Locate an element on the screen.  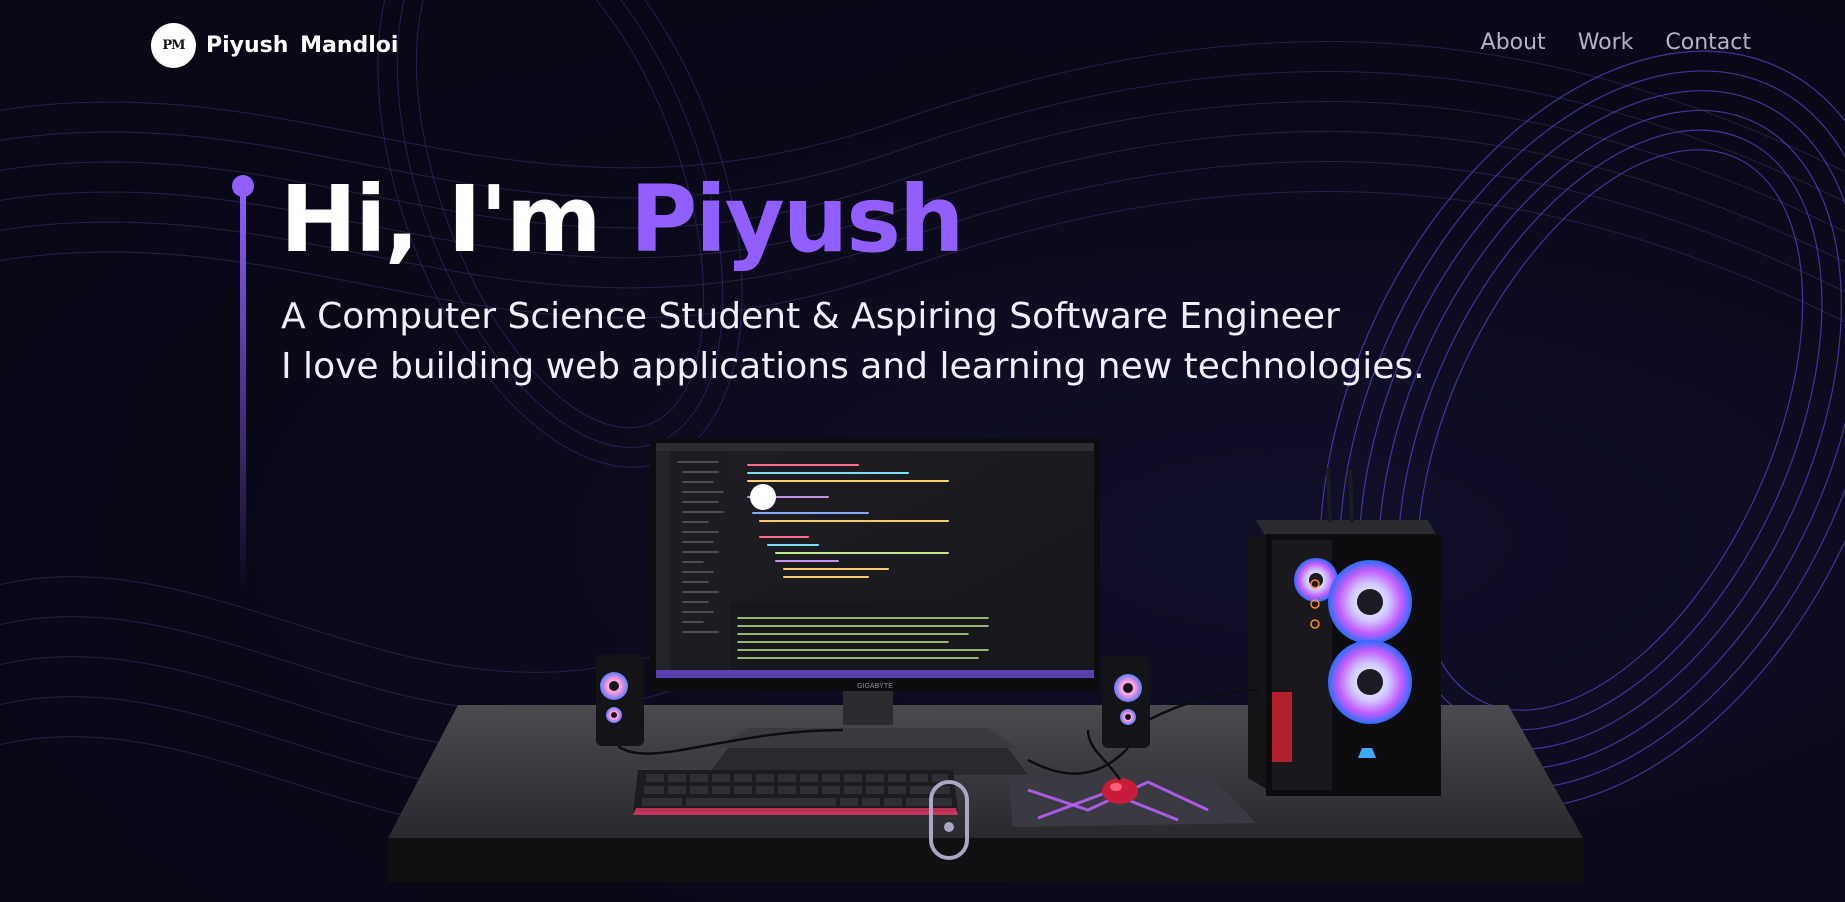
hero-name: Piyush is located at coordinates (797, 219).